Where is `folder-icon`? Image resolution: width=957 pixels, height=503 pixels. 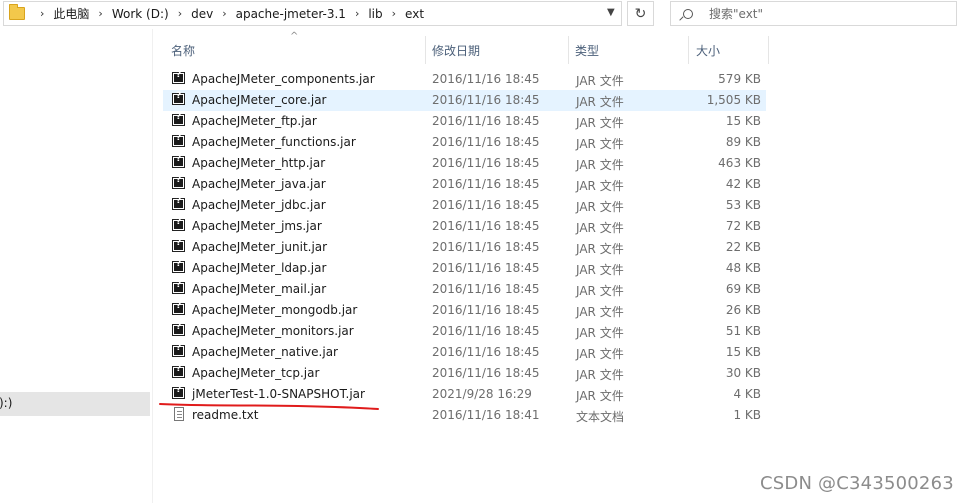
folder-icon is located at coordinates (17, 12).